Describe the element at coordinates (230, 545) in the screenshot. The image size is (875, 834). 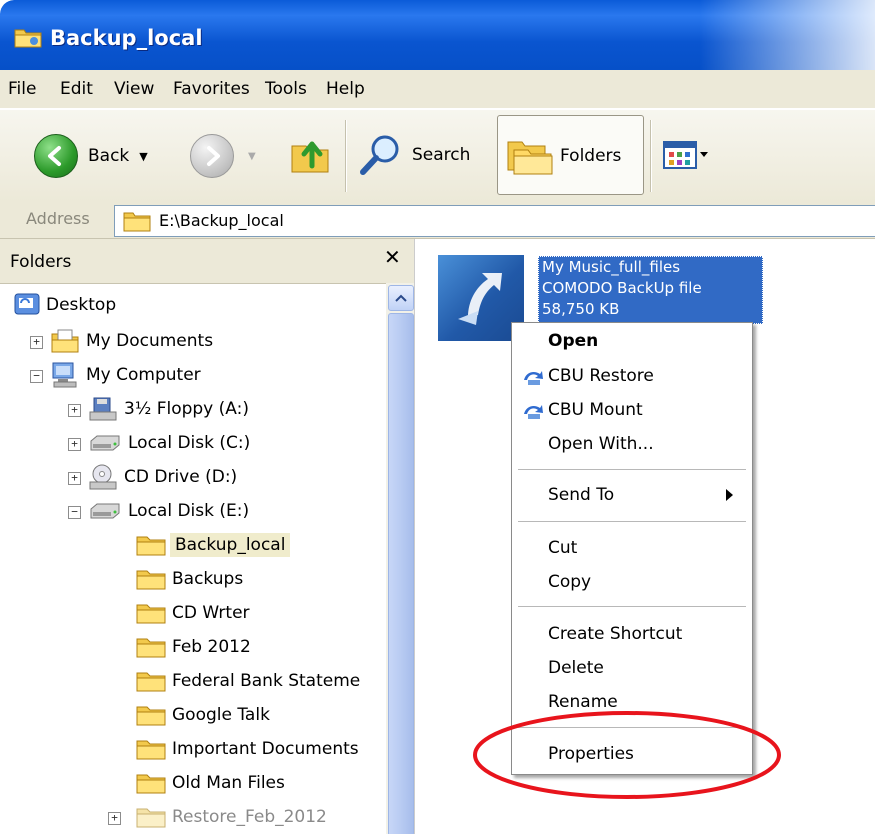
I see `tree-item-label: Backup_local` at that location.